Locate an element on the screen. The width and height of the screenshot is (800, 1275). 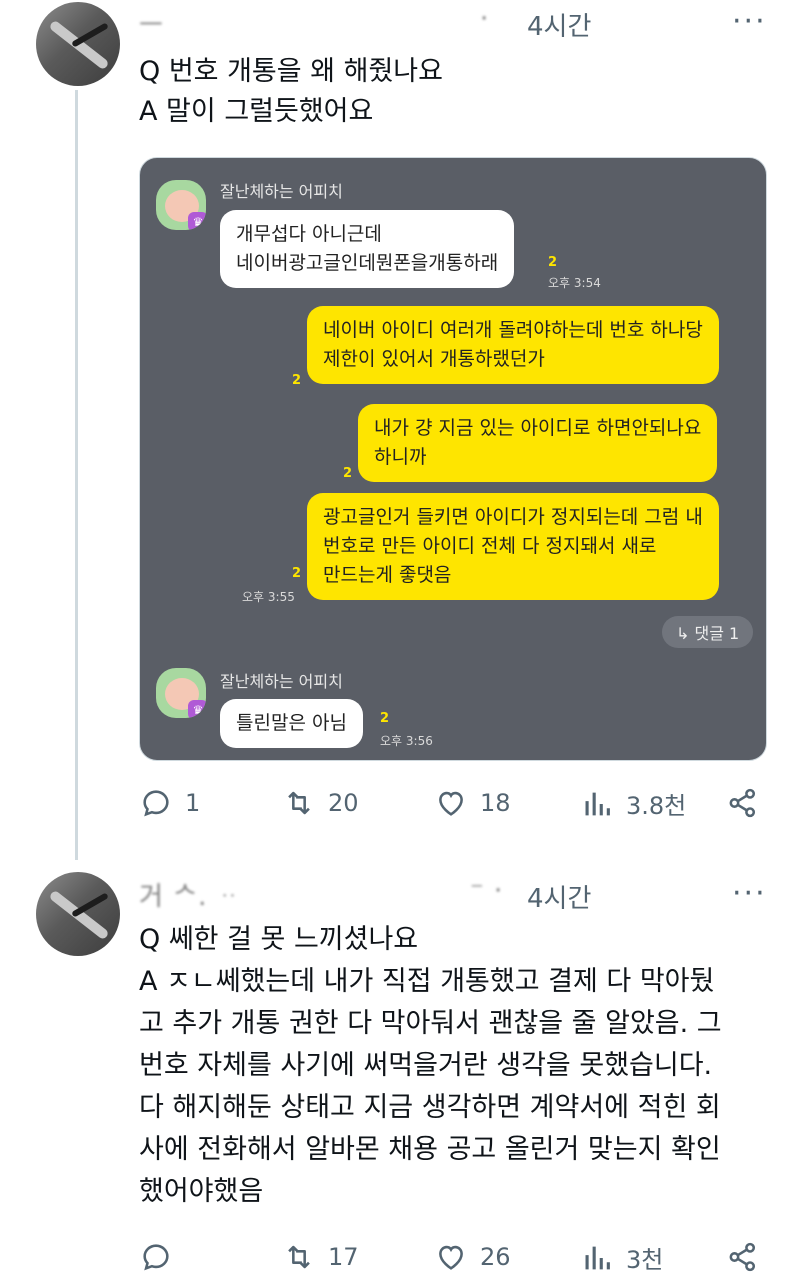
like-count: 18 is located at coordinates (495, 803).